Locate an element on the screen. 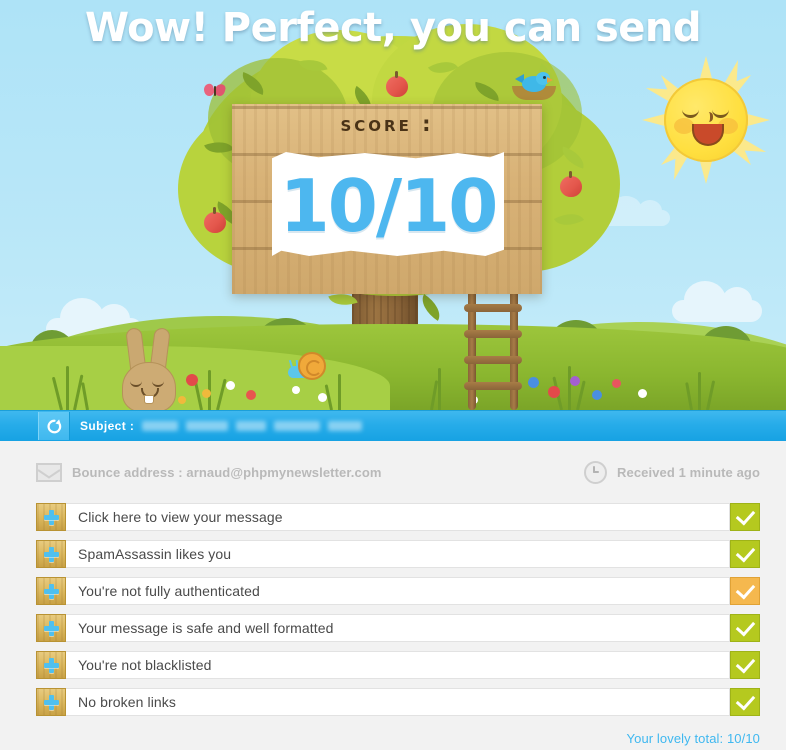 This screenshot has height=750, width=786. check-label: You're not fully authenticated is located at coordinates (398, 591).